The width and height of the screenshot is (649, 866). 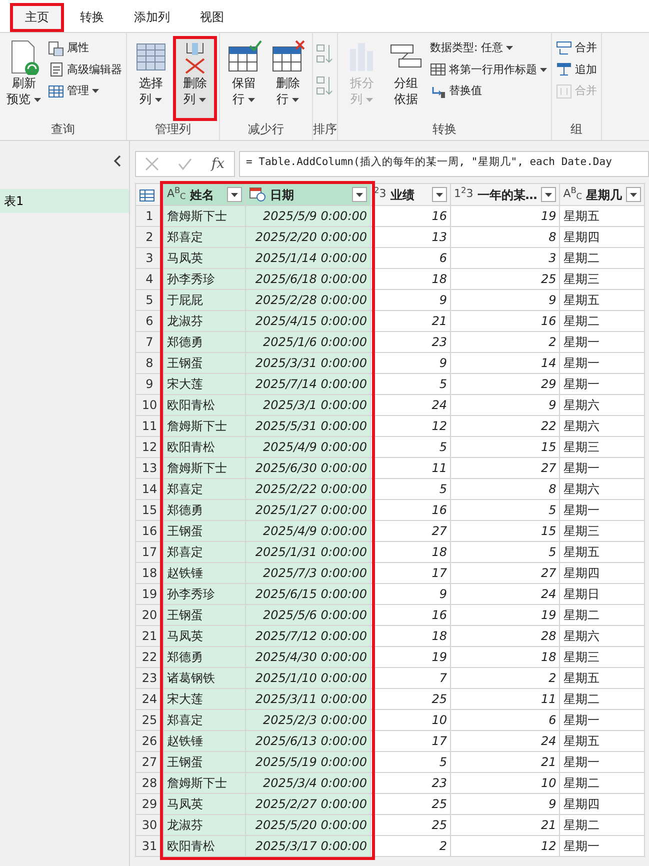 I want to click on ribbon-button: 高级编辑器, so click(x=85, y=69).